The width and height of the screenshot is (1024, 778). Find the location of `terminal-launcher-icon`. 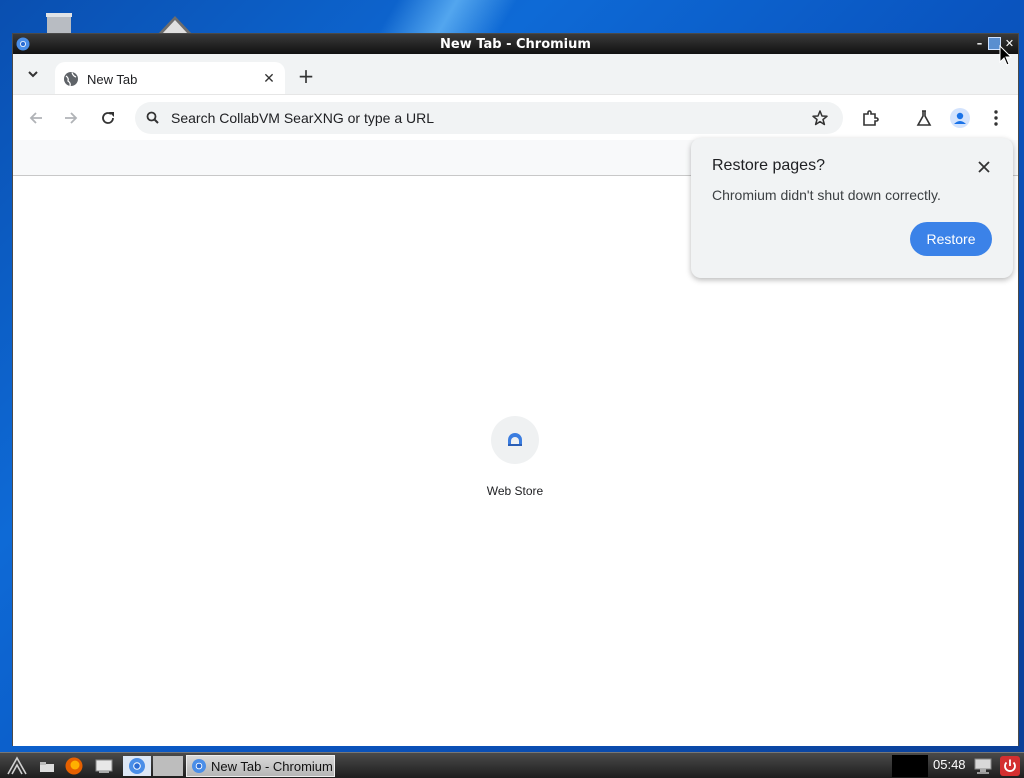

terminal-launcher-icon is located at coordinates (47, 766).